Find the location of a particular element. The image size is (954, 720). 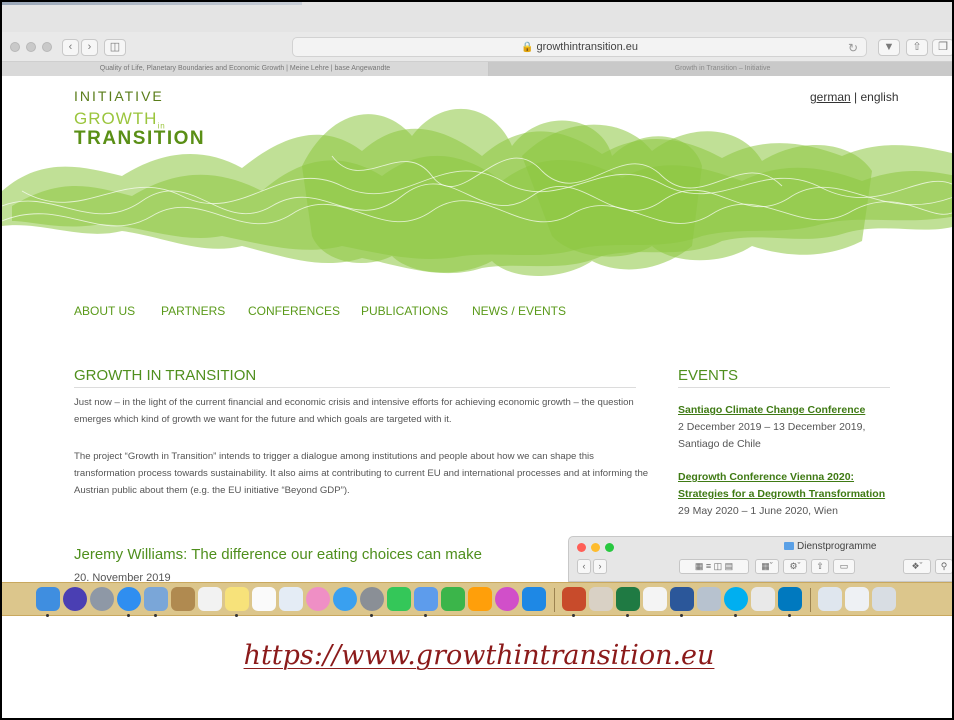

preview-app-icon is located at coordinates (426, 599).